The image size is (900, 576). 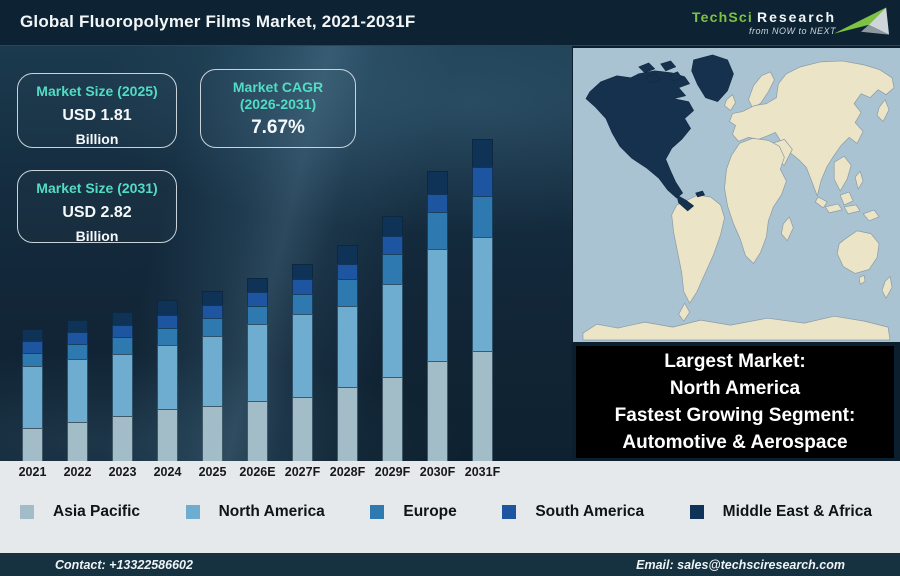 What do you see at coordinates (377, 512) in the screenshot?
I see `legend-swatch-europe` at bounding box center [377, 512].